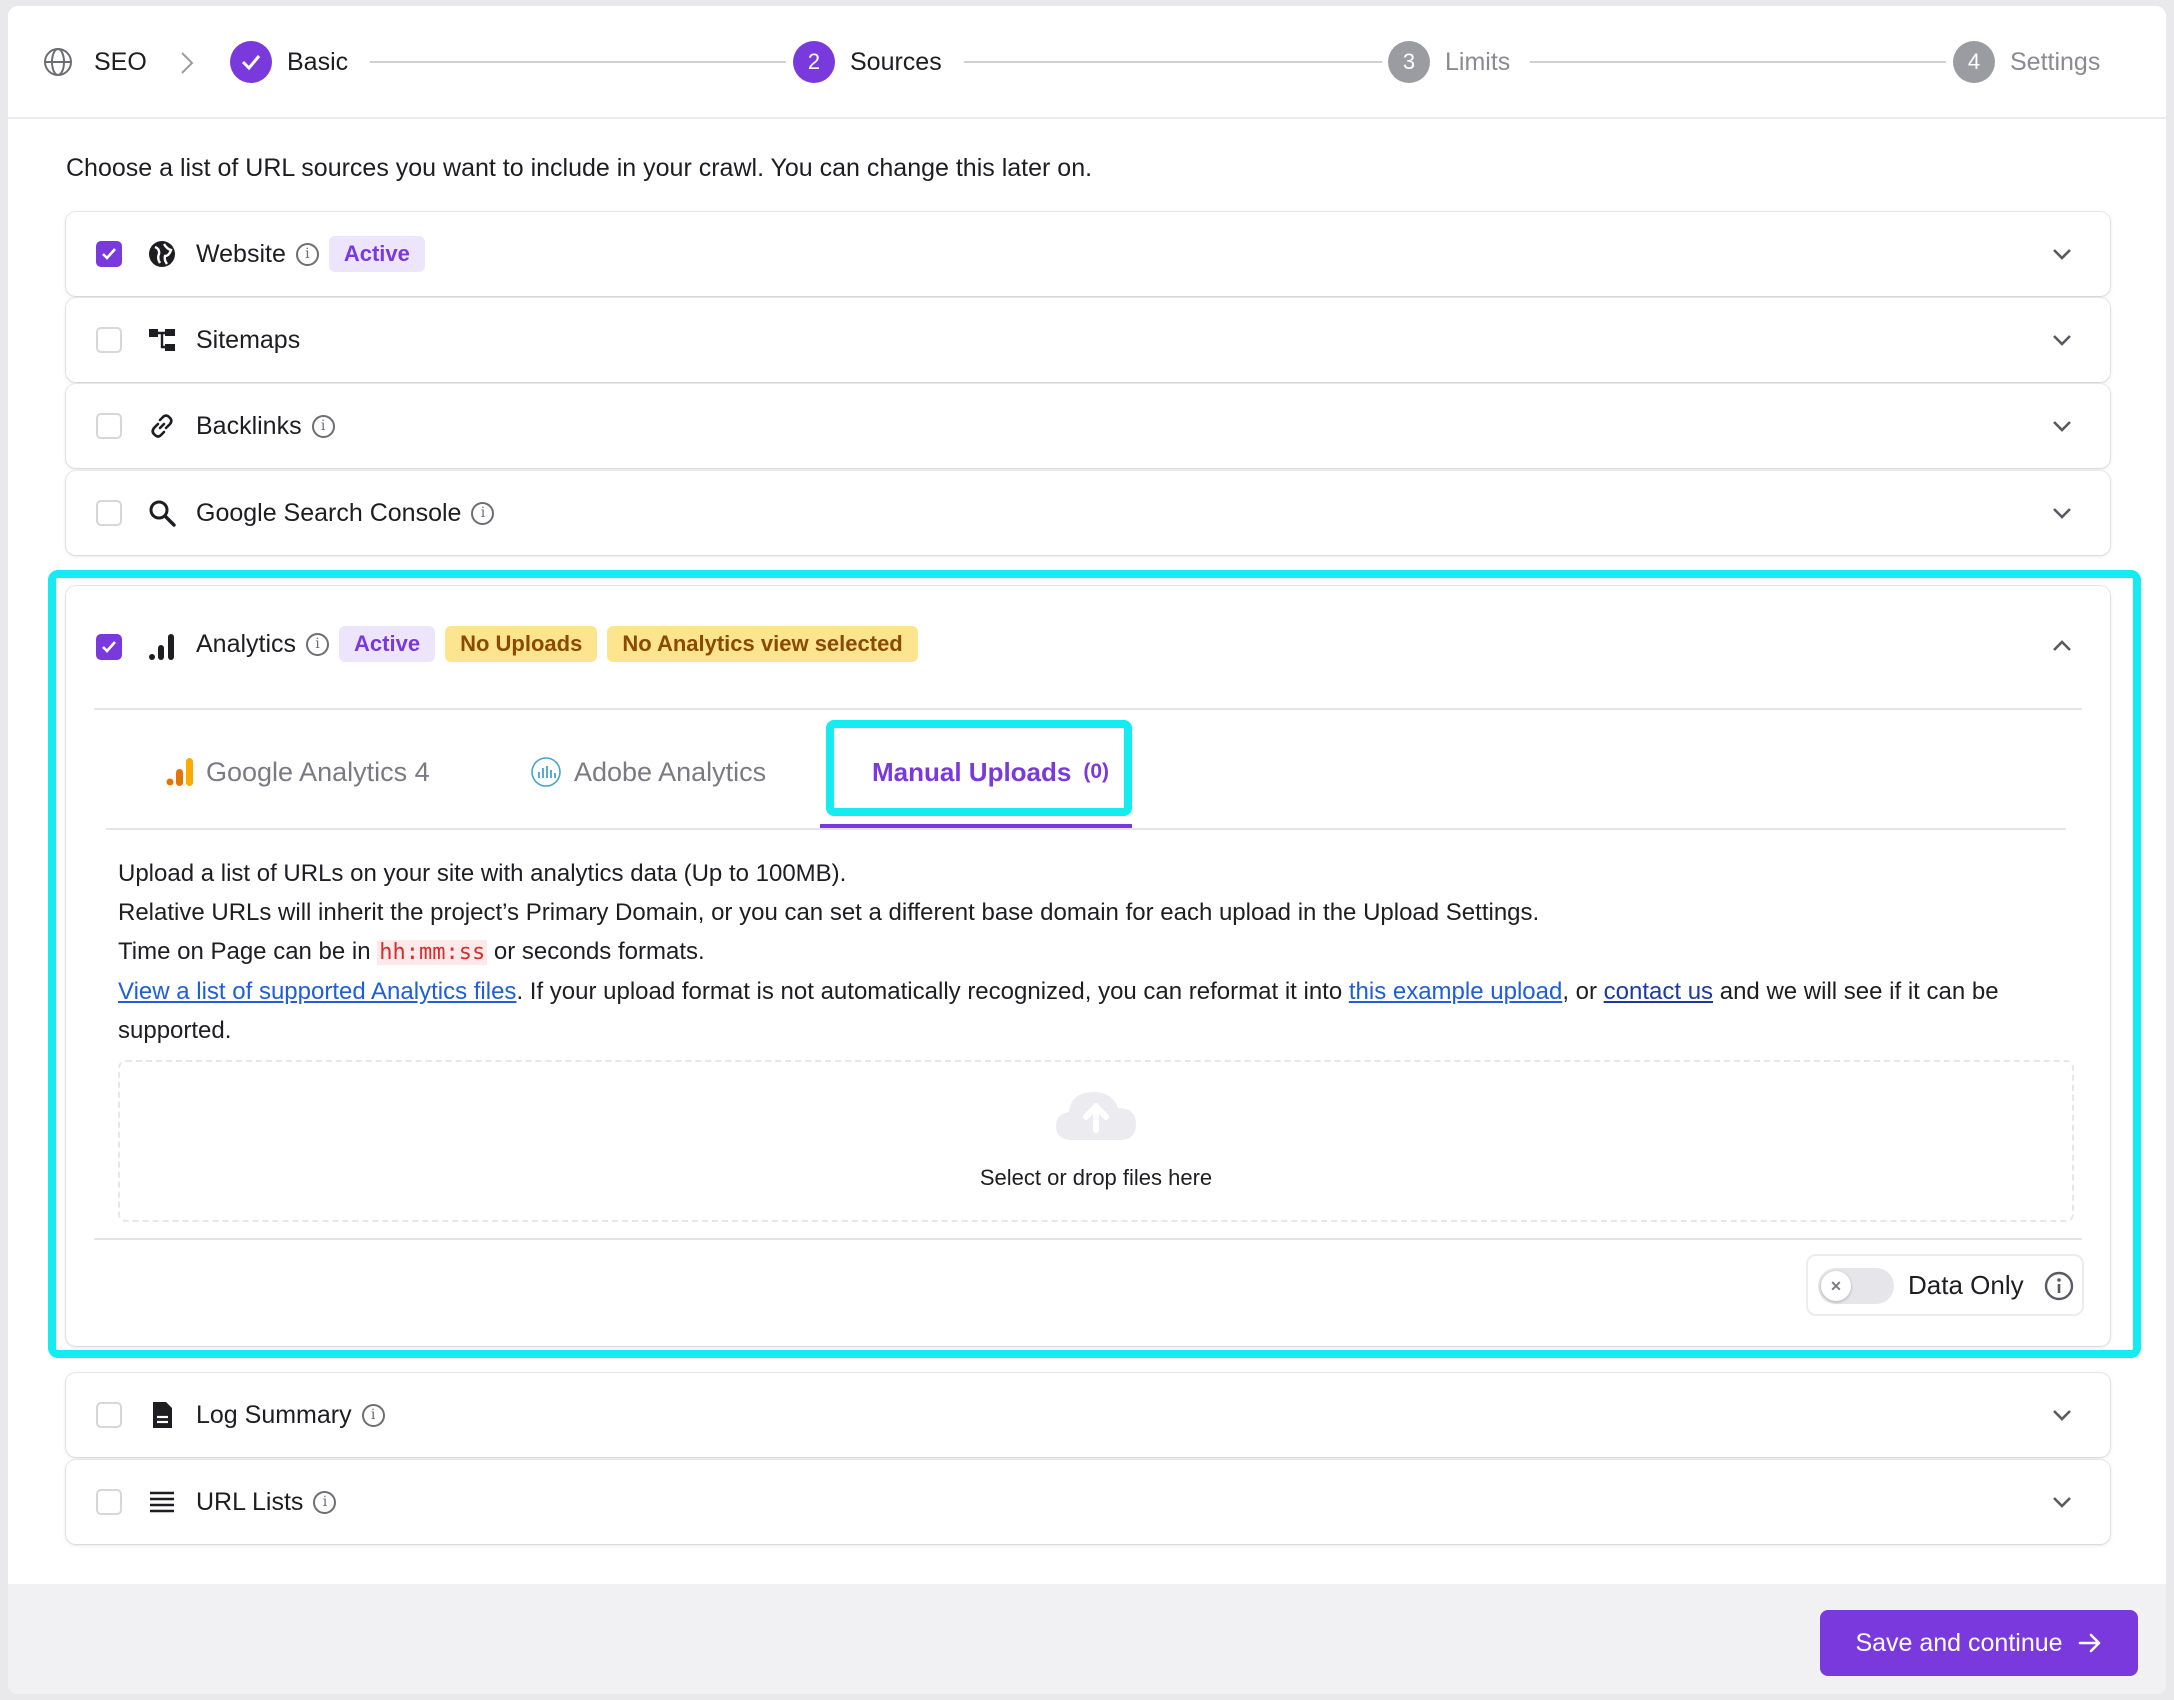 This screenshot has height=1700, width=2174. Describe the element at coordinates (1088, 426) in the screenshot. I see `source-row-backlinks: Backlinks i` at that location.